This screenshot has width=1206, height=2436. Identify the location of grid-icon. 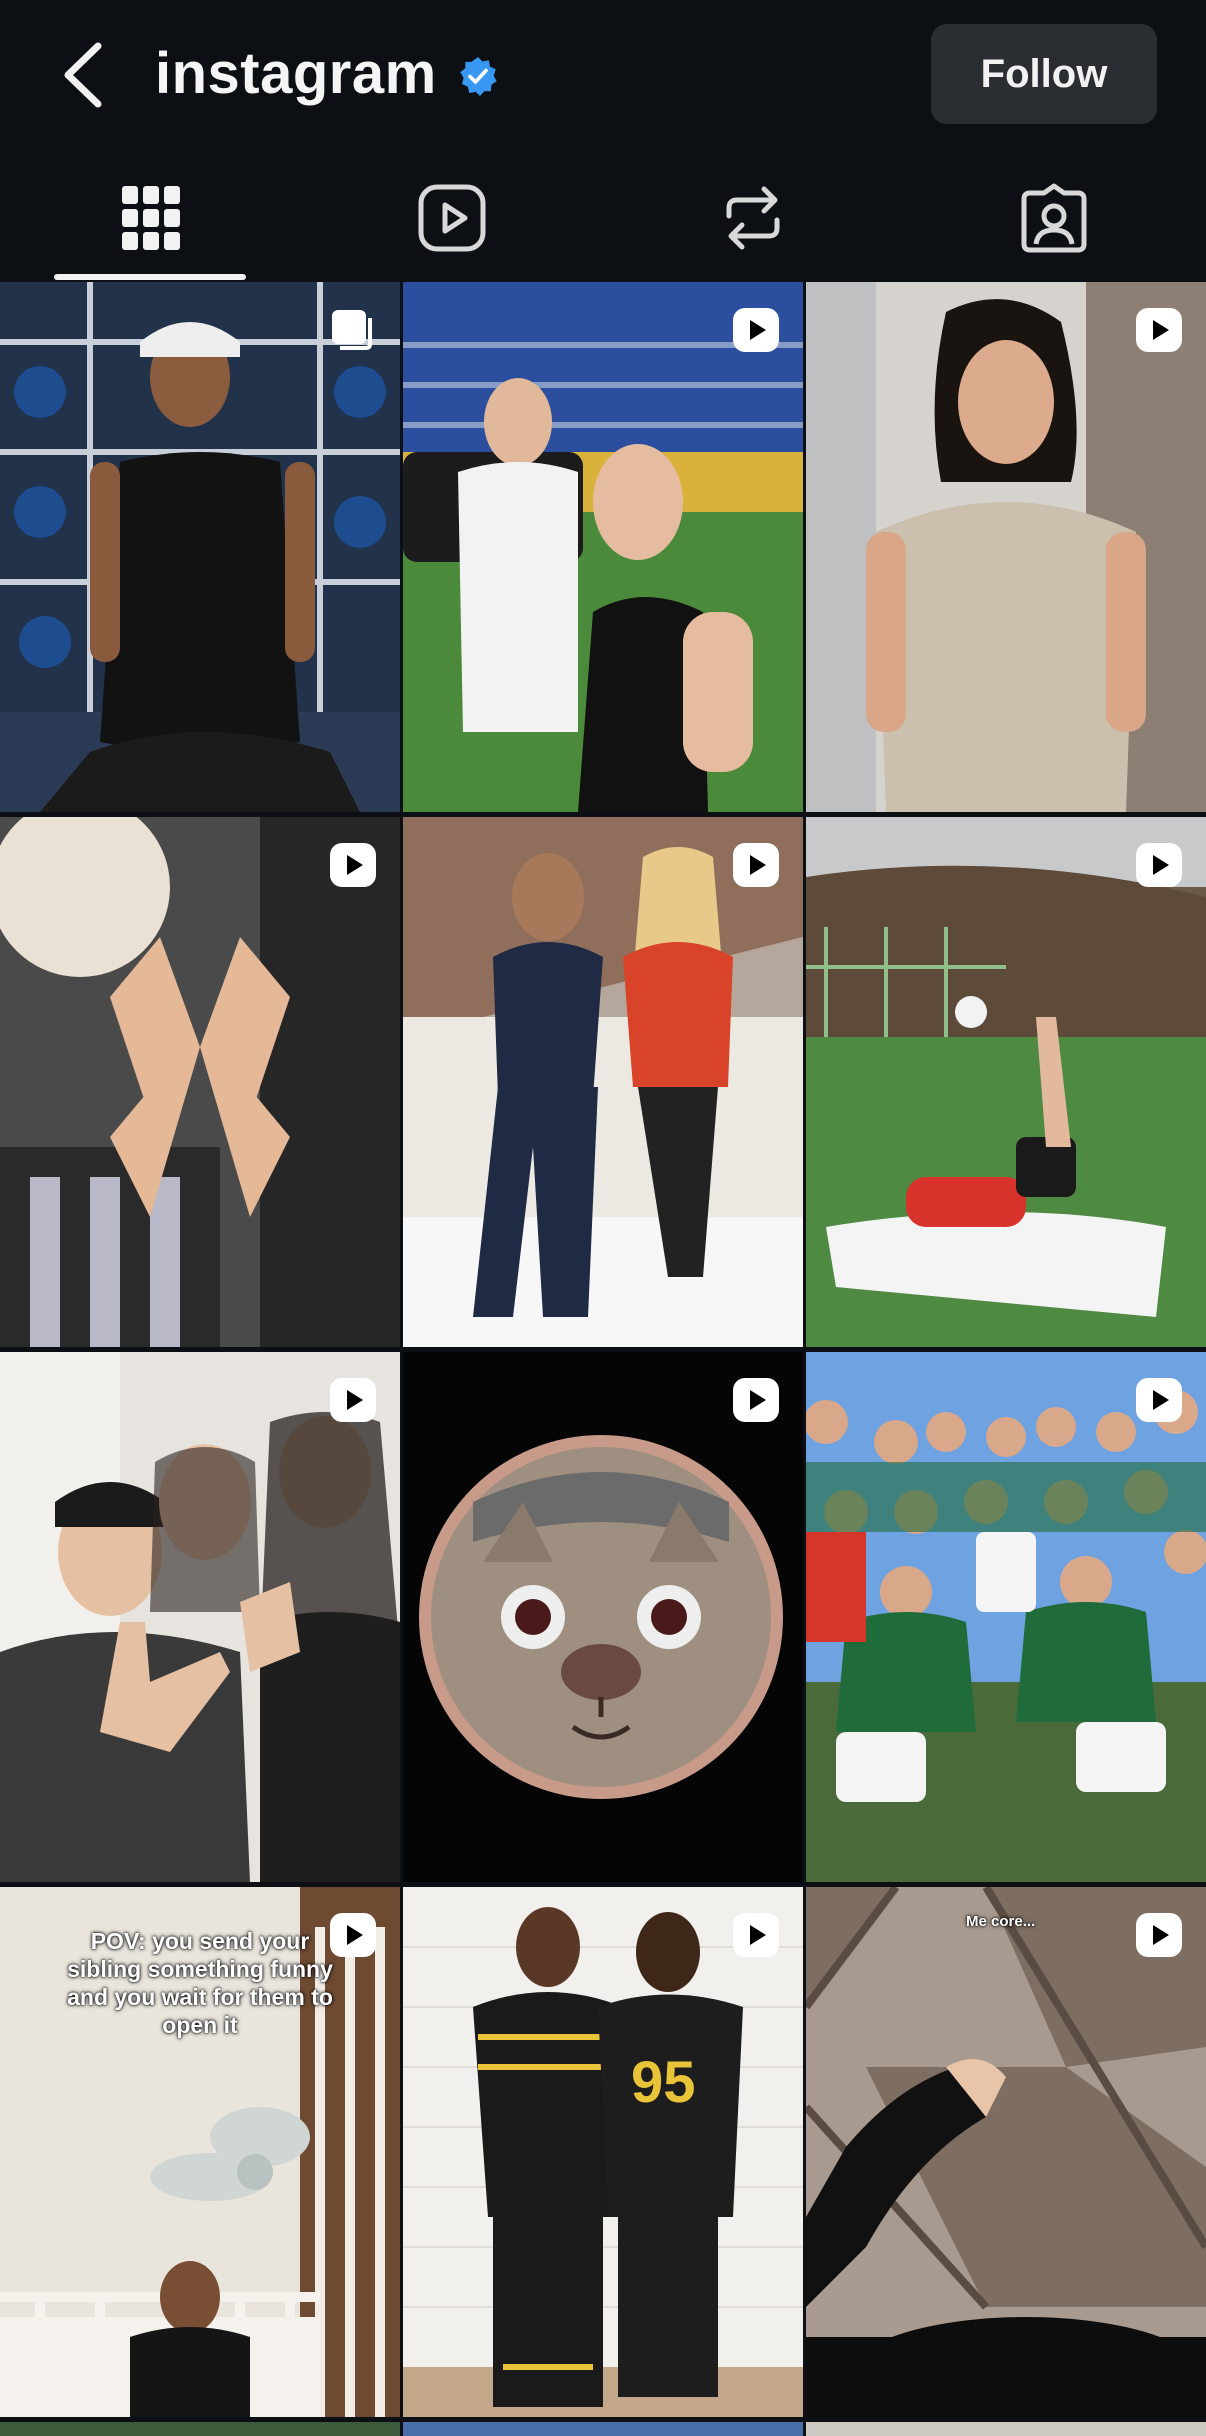
(150, 217).